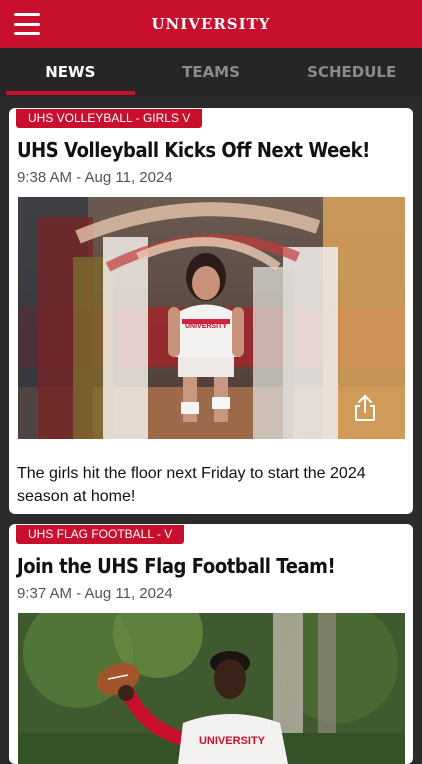 Image resolution: width=422 pixels, height=764 pixels. What do you see at coordinates (95, 593) in the screenshot?
I see `news-timestamp: 9:37 AM - Aug 11, 2024` at bounding box center [95, 593].